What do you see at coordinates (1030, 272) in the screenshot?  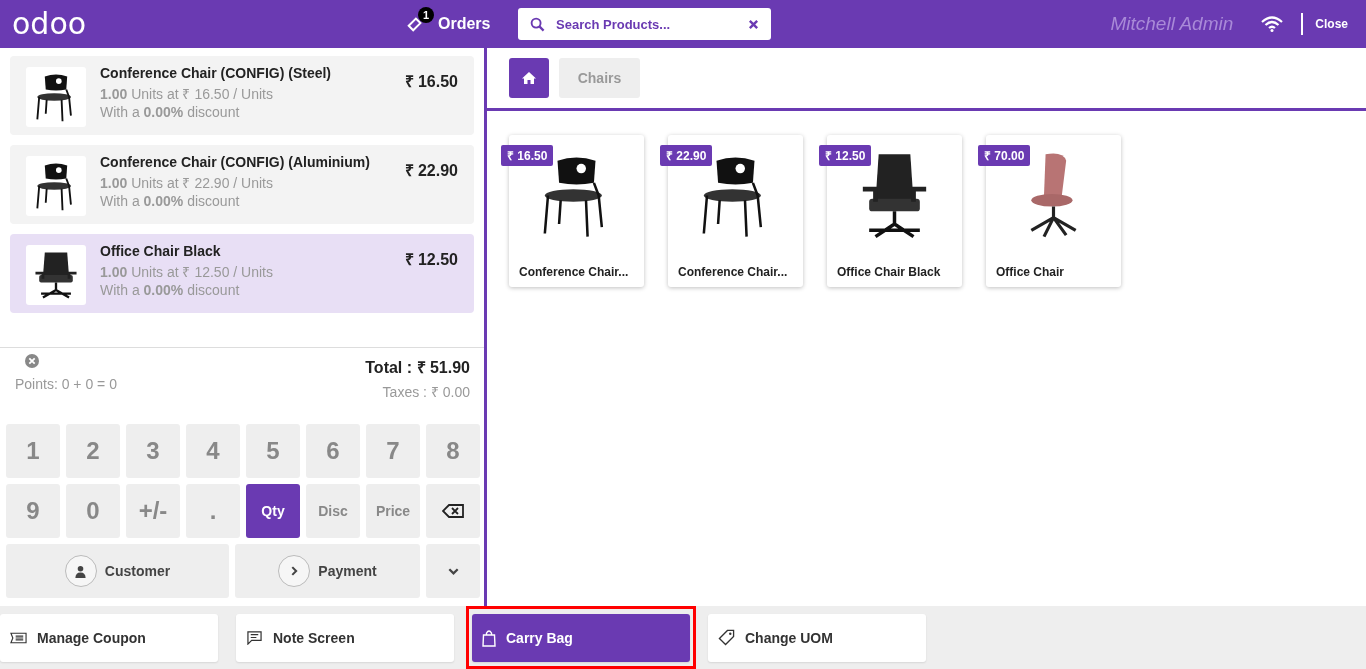 I see `product-name: Office Chair` at bounding box center [1030, 272].